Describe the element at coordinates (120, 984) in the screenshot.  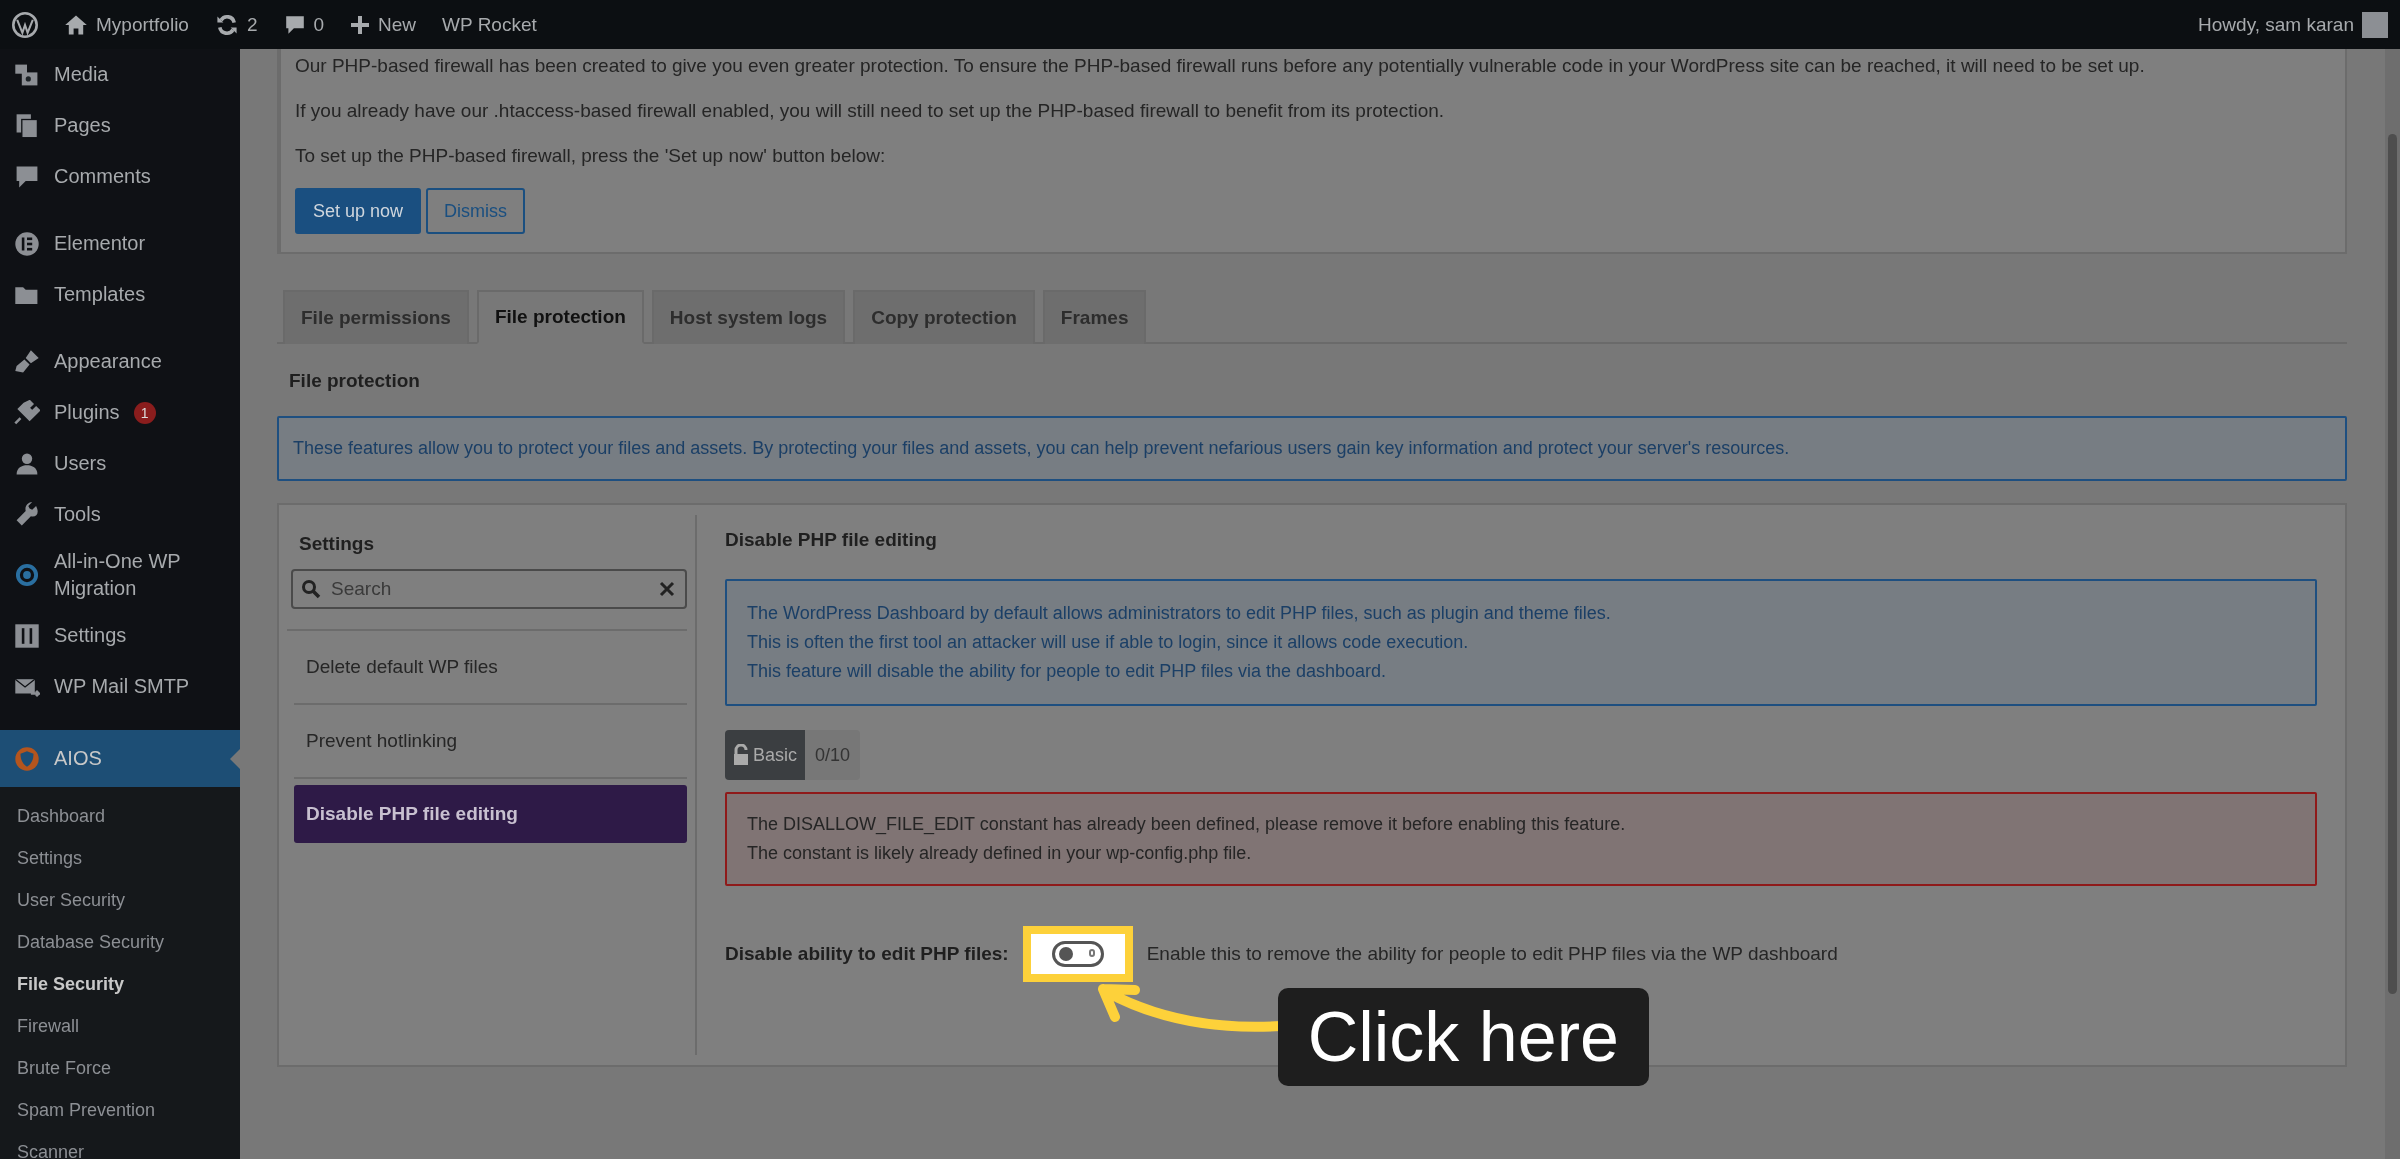
I see `submenu-item: File Security` at that location.